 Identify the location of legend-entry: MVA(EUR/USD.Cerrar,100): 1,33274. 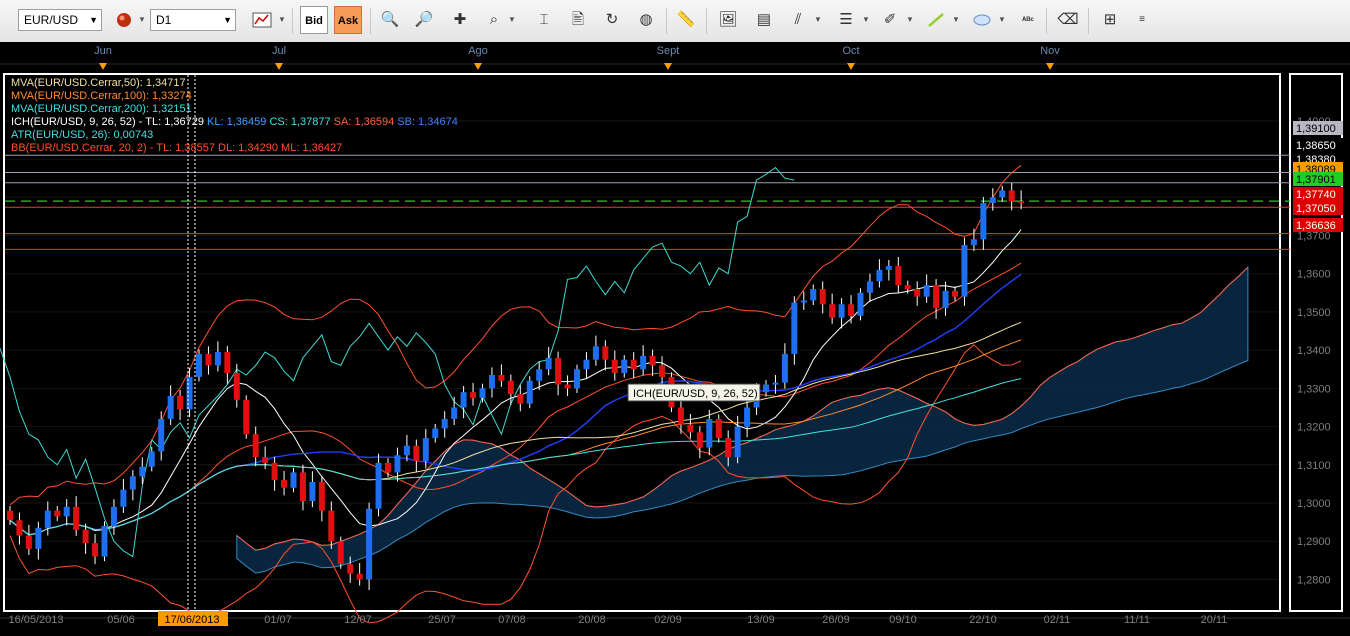
(101, 96).